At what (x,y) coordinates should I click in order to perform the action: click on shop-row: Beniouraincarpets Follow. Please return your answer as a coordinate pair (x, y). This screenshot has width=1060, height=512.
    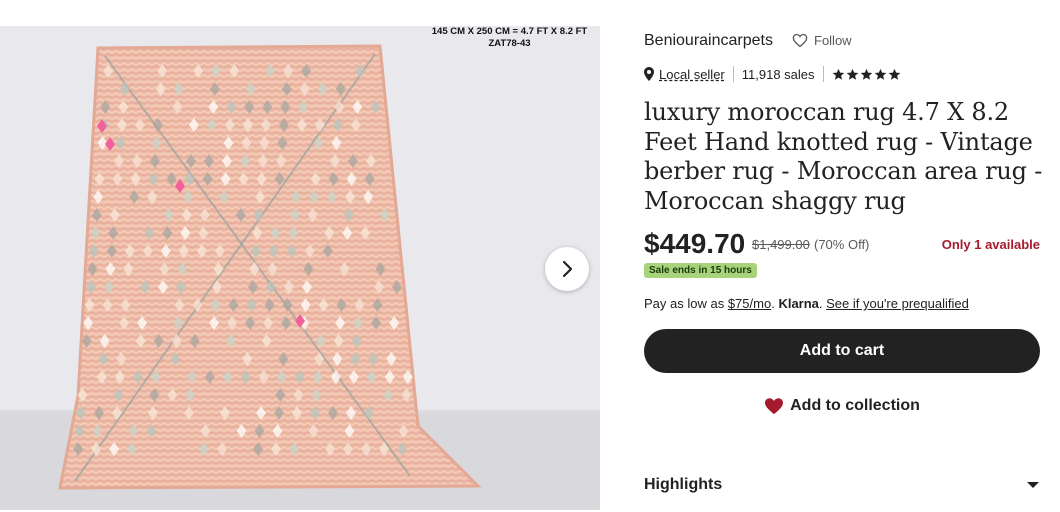
    Looking at the image, I should click on (748, 41).